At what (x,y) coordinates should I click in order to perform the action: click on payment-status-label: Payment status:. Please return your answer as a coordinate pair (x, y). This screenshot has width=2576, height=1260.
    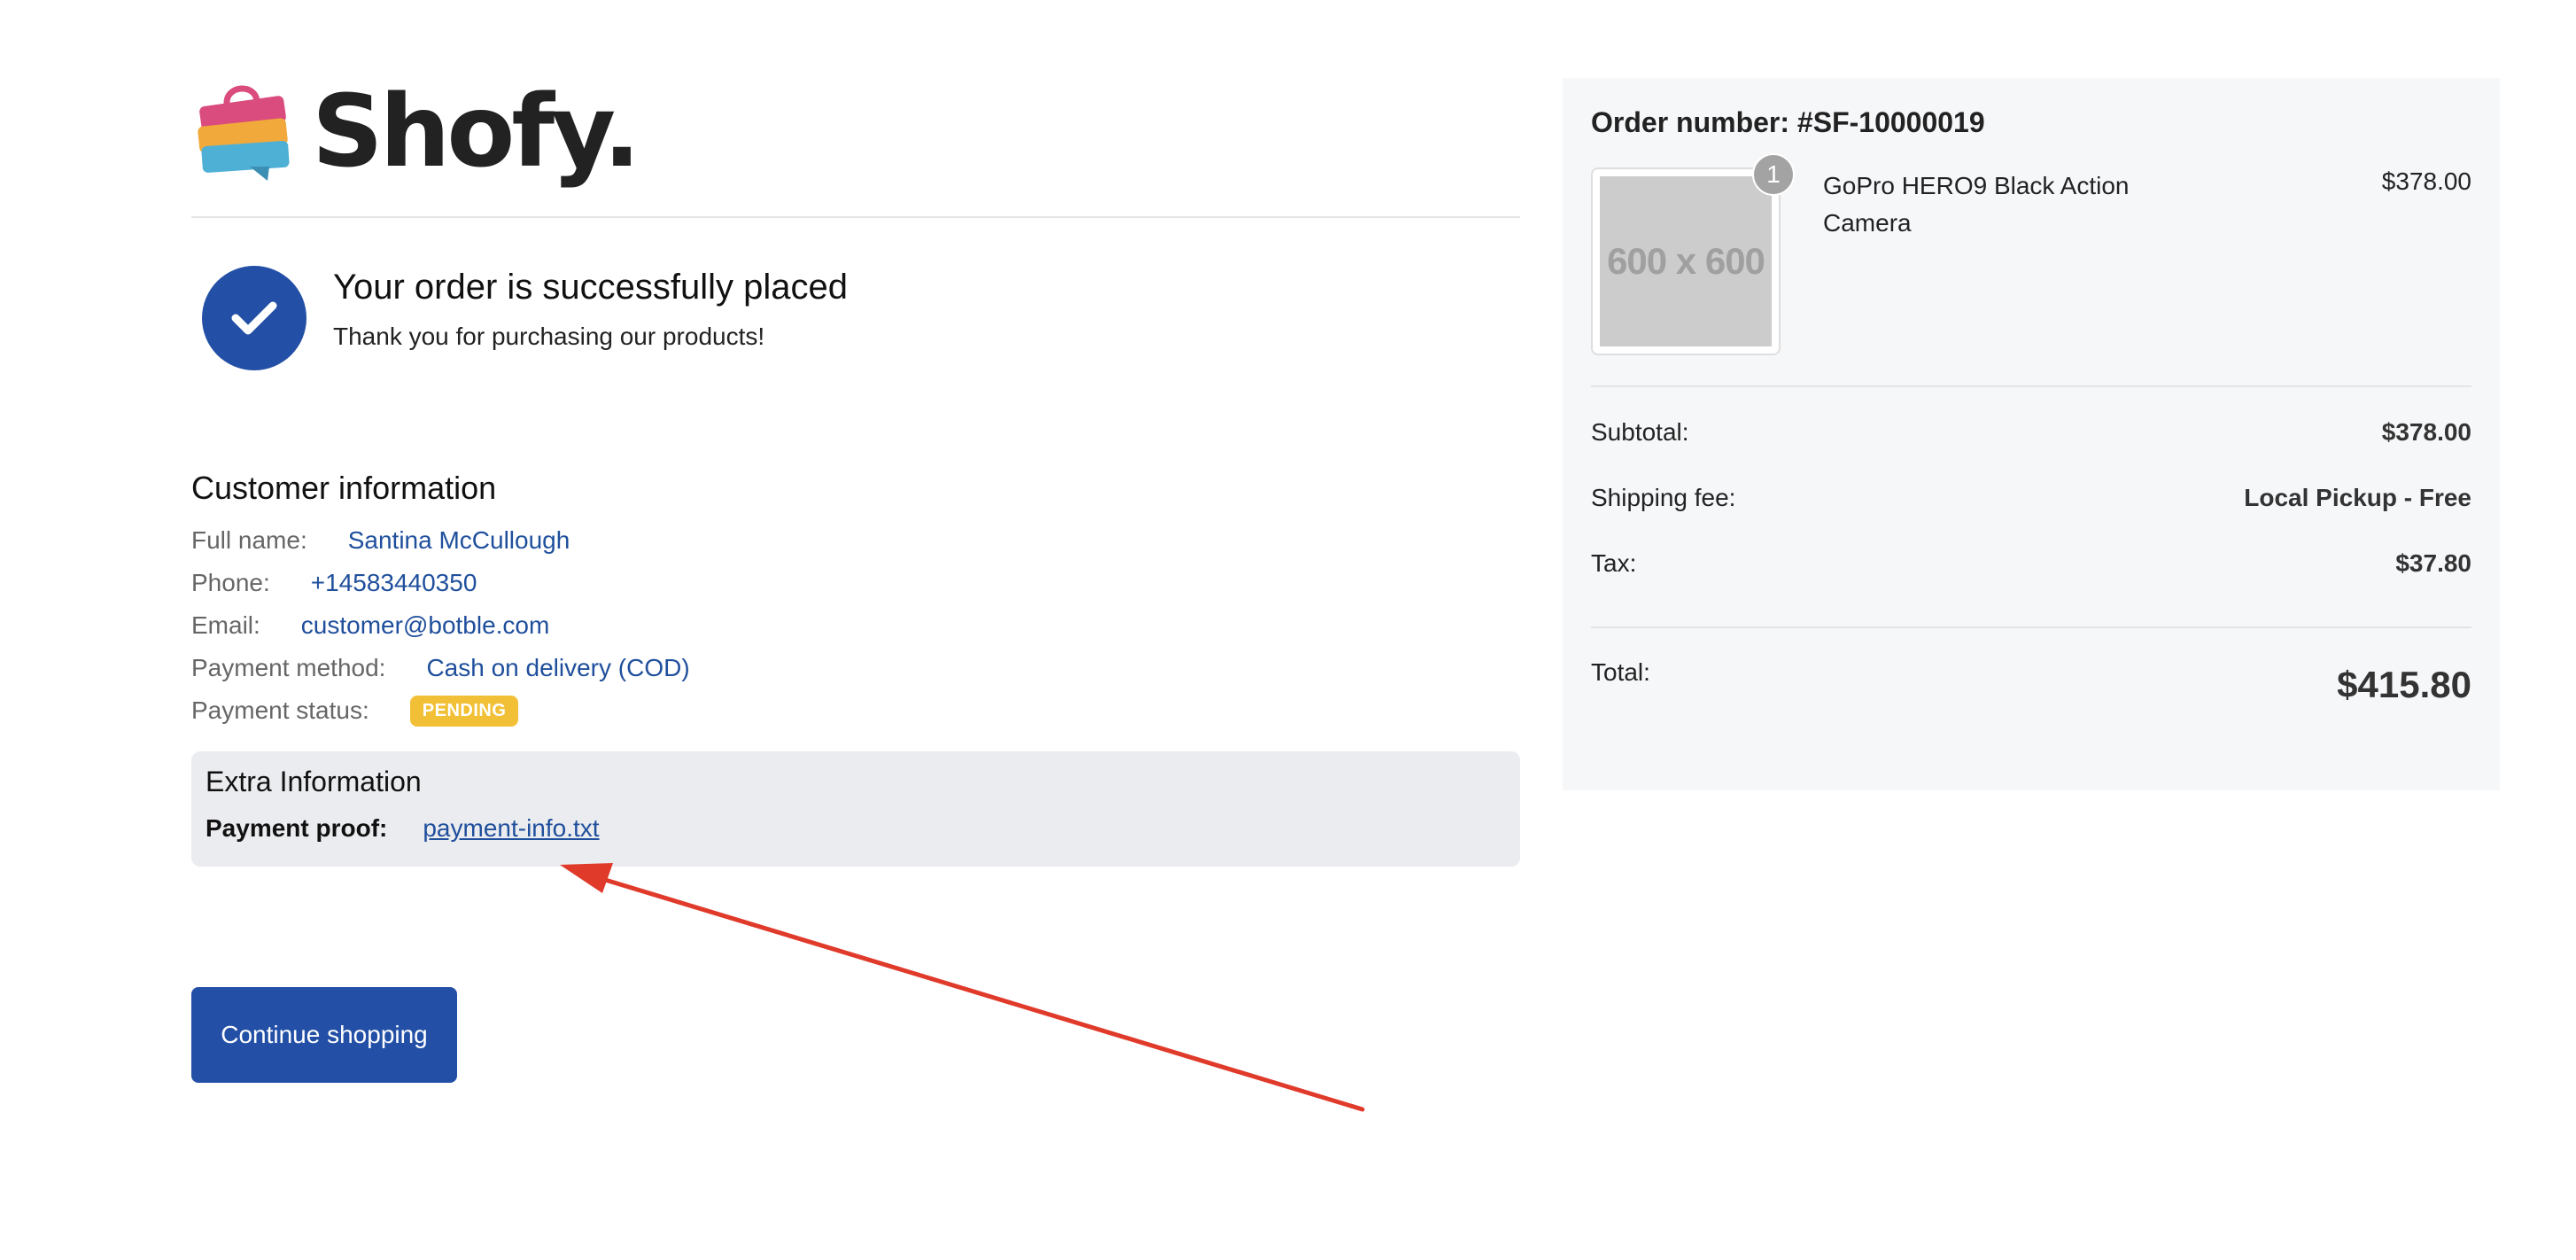
    Looking at the image, I should click on (280, 710).